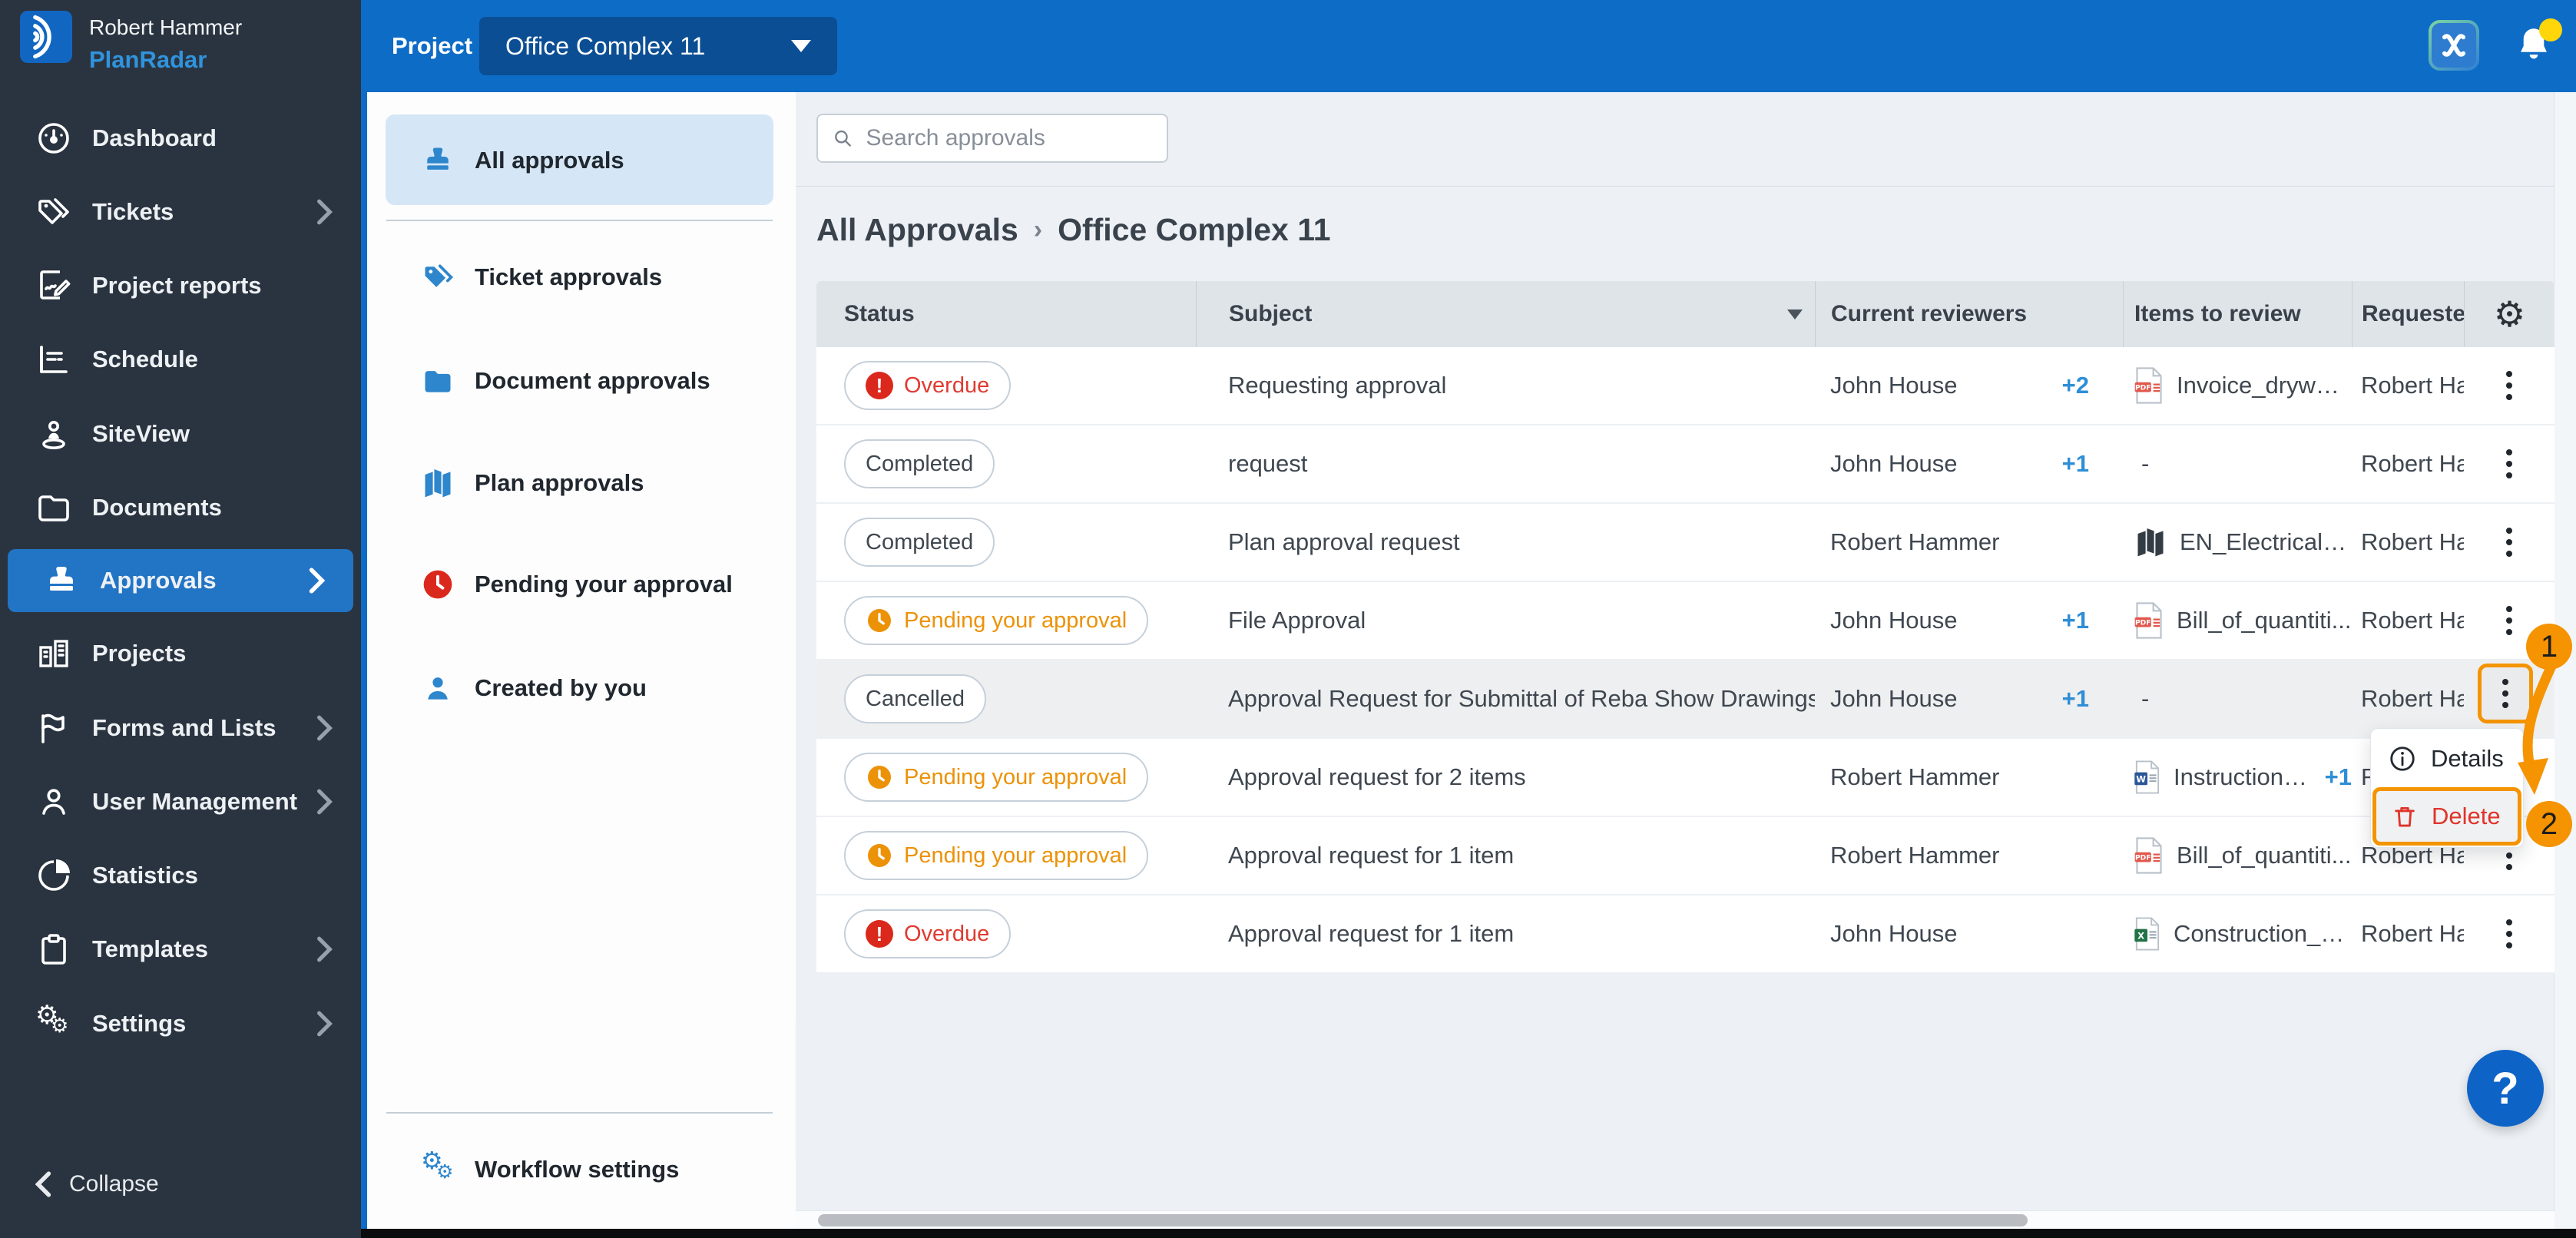 The image size is (2576, 1238). Describe the element at coordinates (1505, 314) in the screenshot. I see `column-header-subject: Subject` at that location.